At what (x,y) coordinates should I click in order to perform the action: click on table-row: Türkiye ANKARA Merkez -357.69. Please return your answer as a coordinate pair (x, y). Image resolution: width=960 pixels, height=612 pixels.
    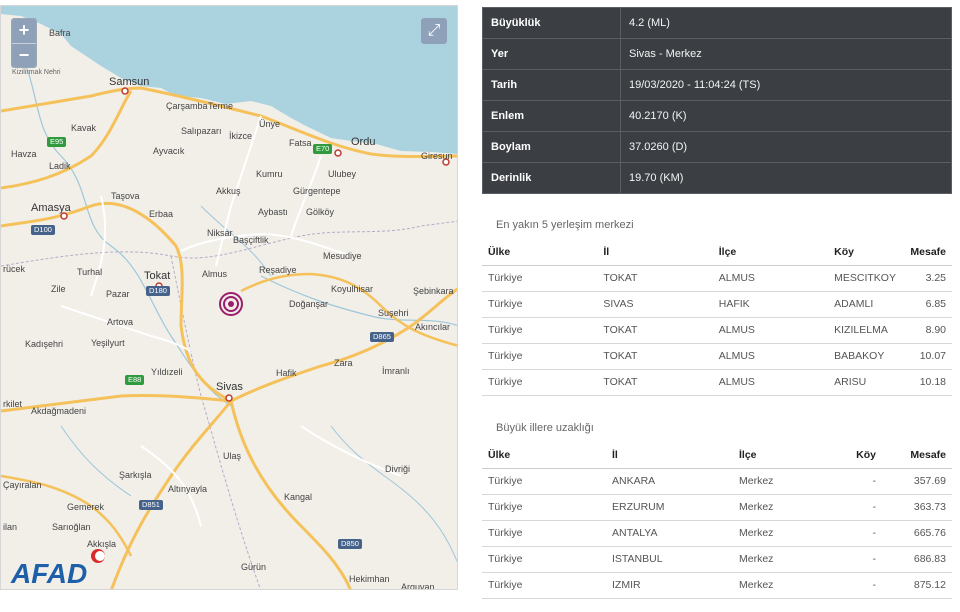
    Looking at the image, I should click on (717, 481).